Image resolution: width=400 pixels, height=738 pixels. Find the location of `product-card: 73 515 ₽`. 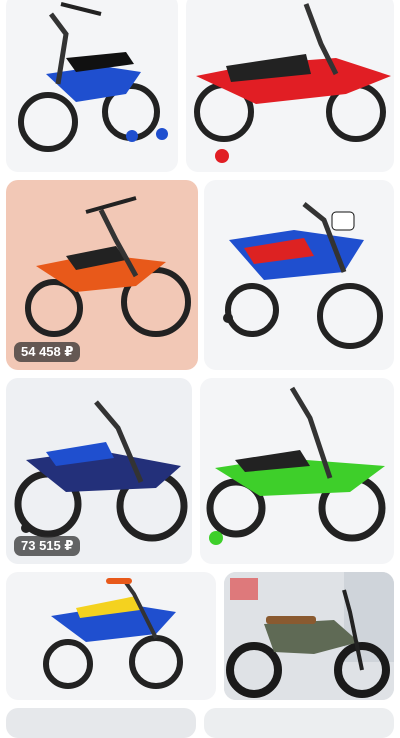

product-card: 73 515 ₽ is located at coordinates (99, 471).